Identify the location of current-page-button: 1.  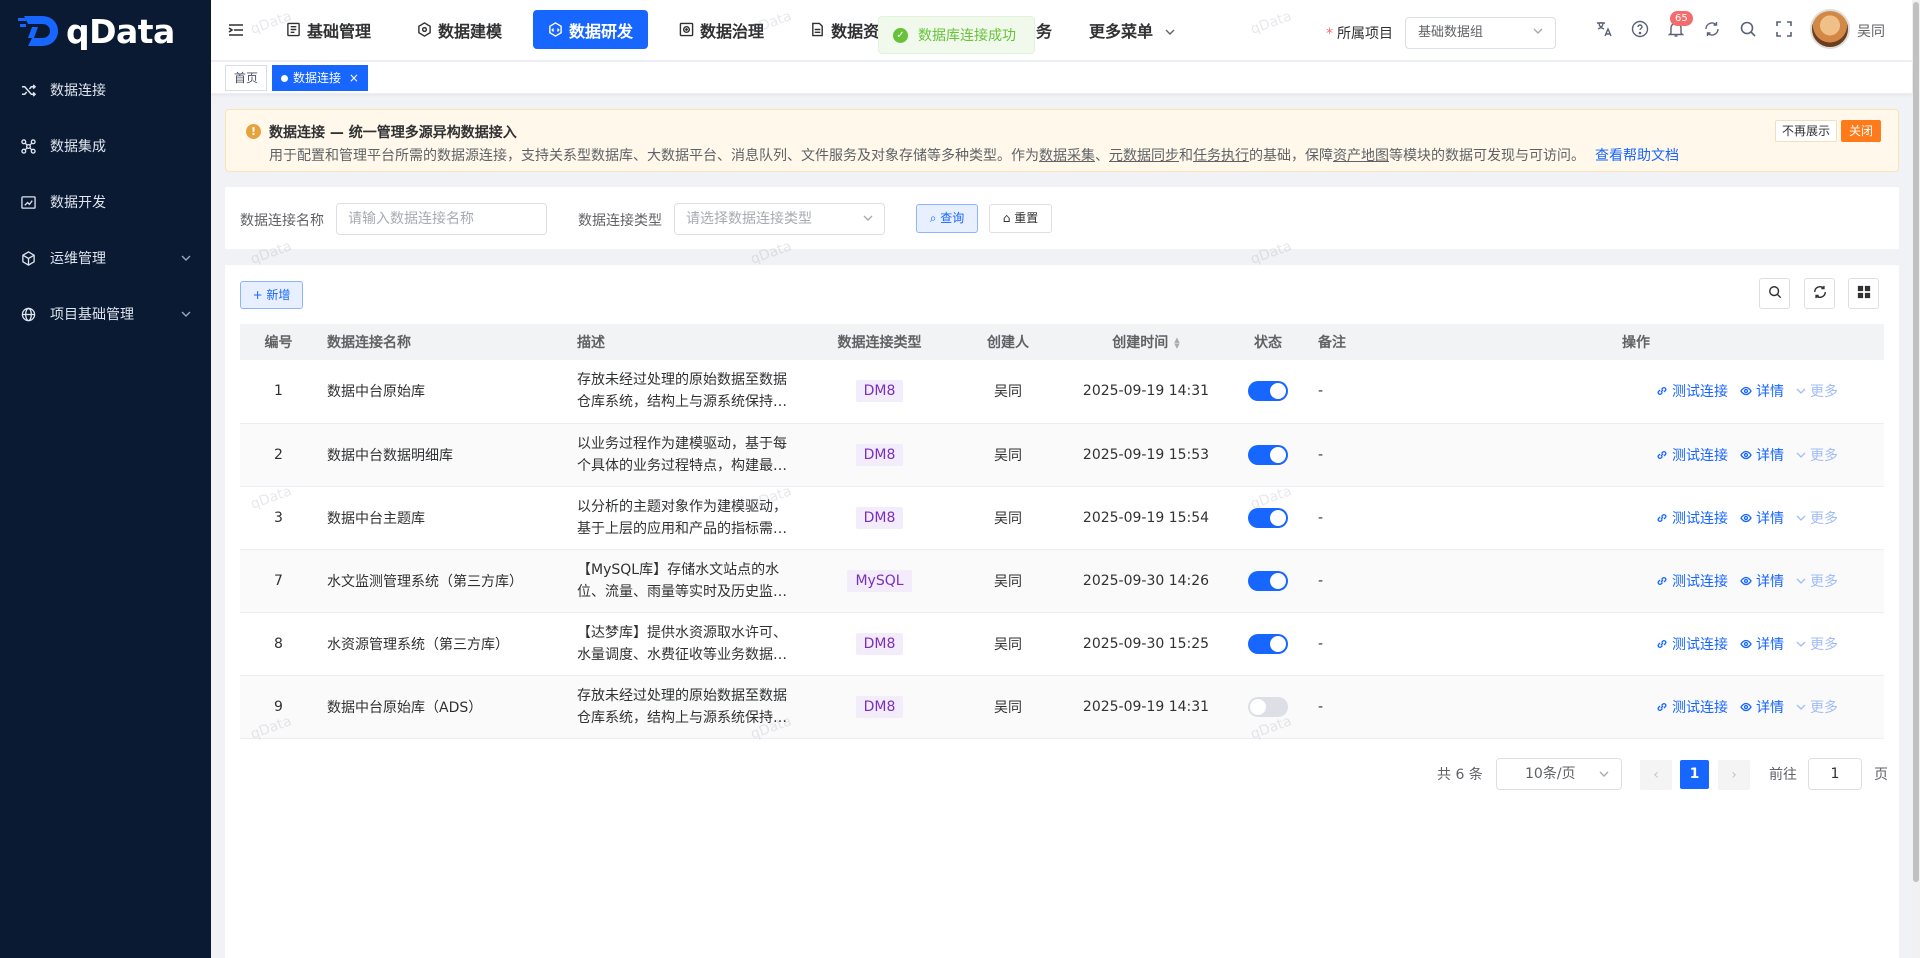
(1694, 774).